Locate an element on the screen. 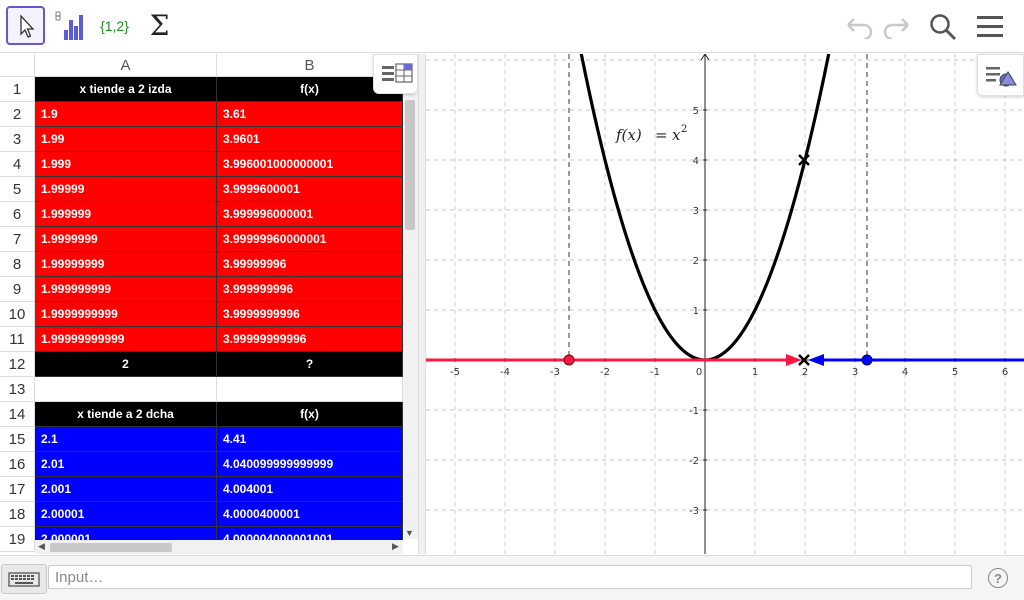 The image size is (1024, 600). row-number: 11 is located at coordinates (17, 339).